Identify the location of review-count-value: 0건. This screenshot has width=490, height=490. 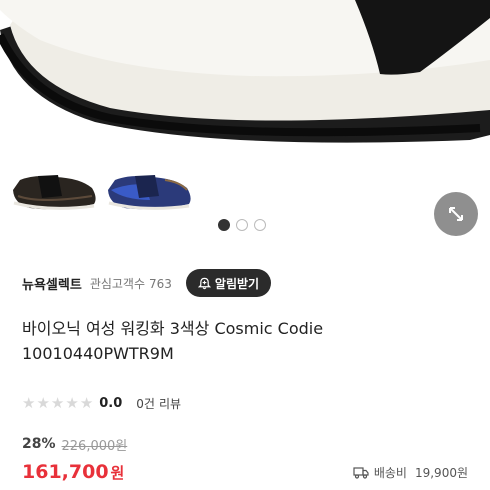
(145, 403).